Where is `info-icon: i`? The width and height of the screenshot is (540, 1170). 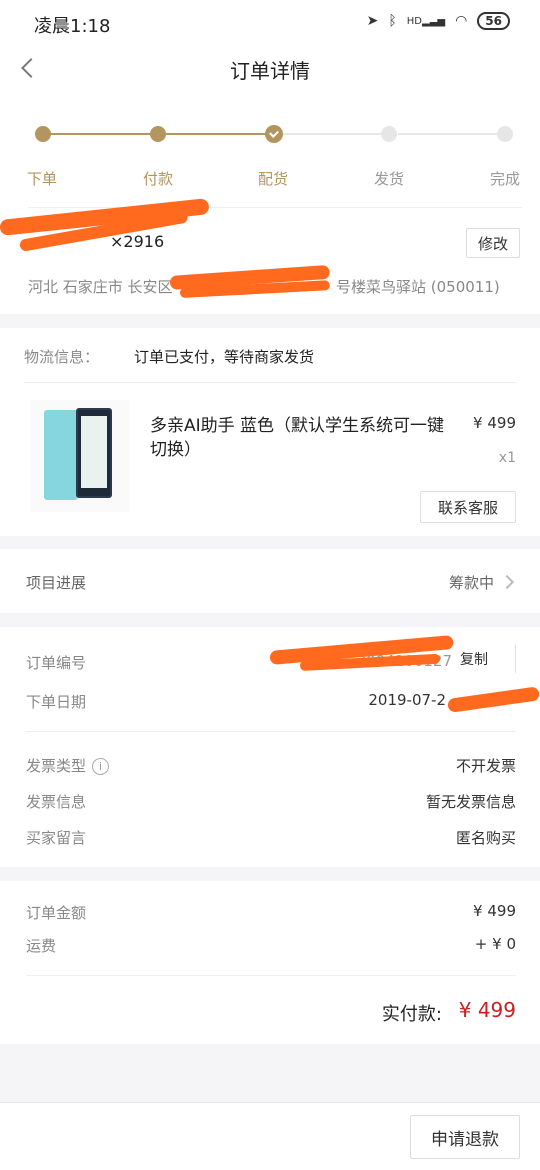
info-icon: i is located at coordinates (101, 766).